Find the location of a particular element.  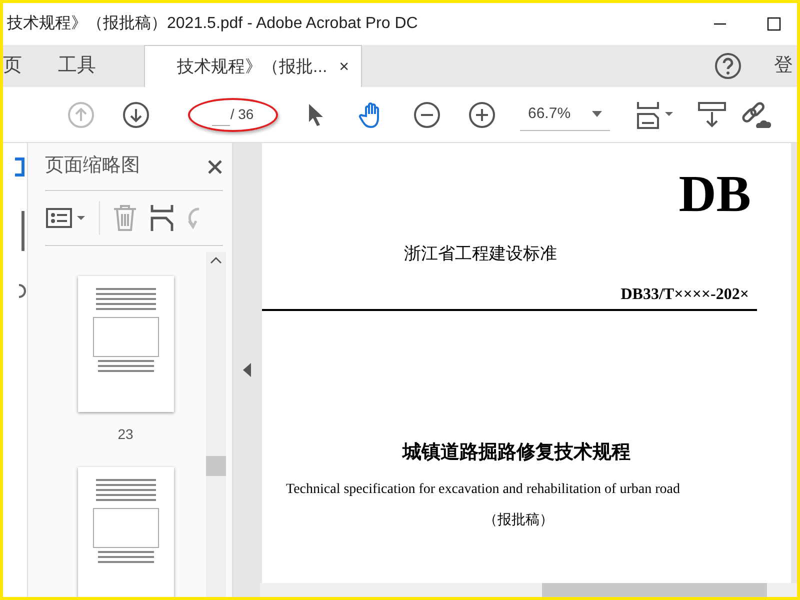

scrollbar-thumb is located at coordinates (216, 466).